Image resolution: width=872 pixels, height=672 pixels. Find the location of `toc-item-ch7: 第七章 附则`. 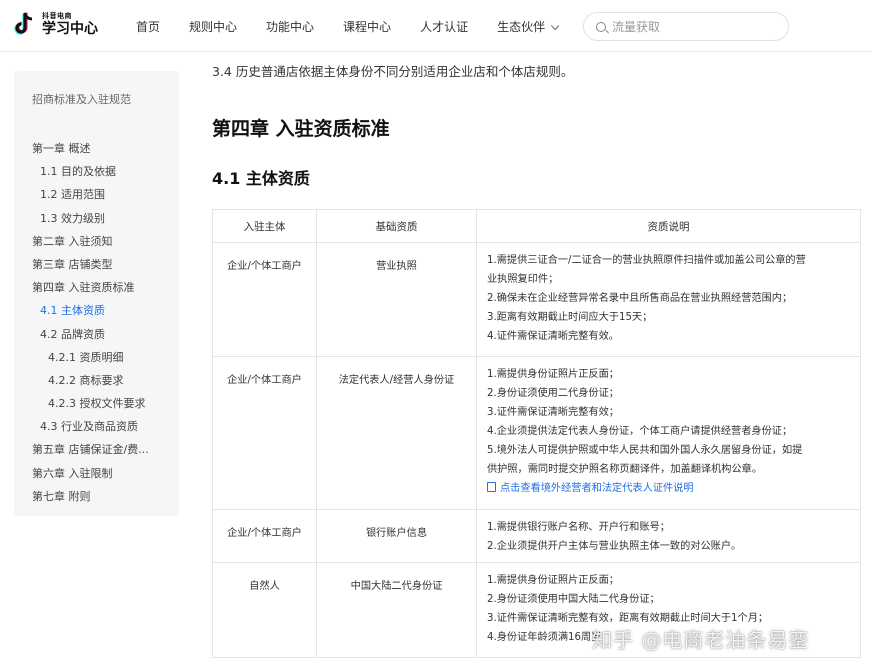

toc-item-ch7: 第七章 附则 is located at coordinates (96, 496).